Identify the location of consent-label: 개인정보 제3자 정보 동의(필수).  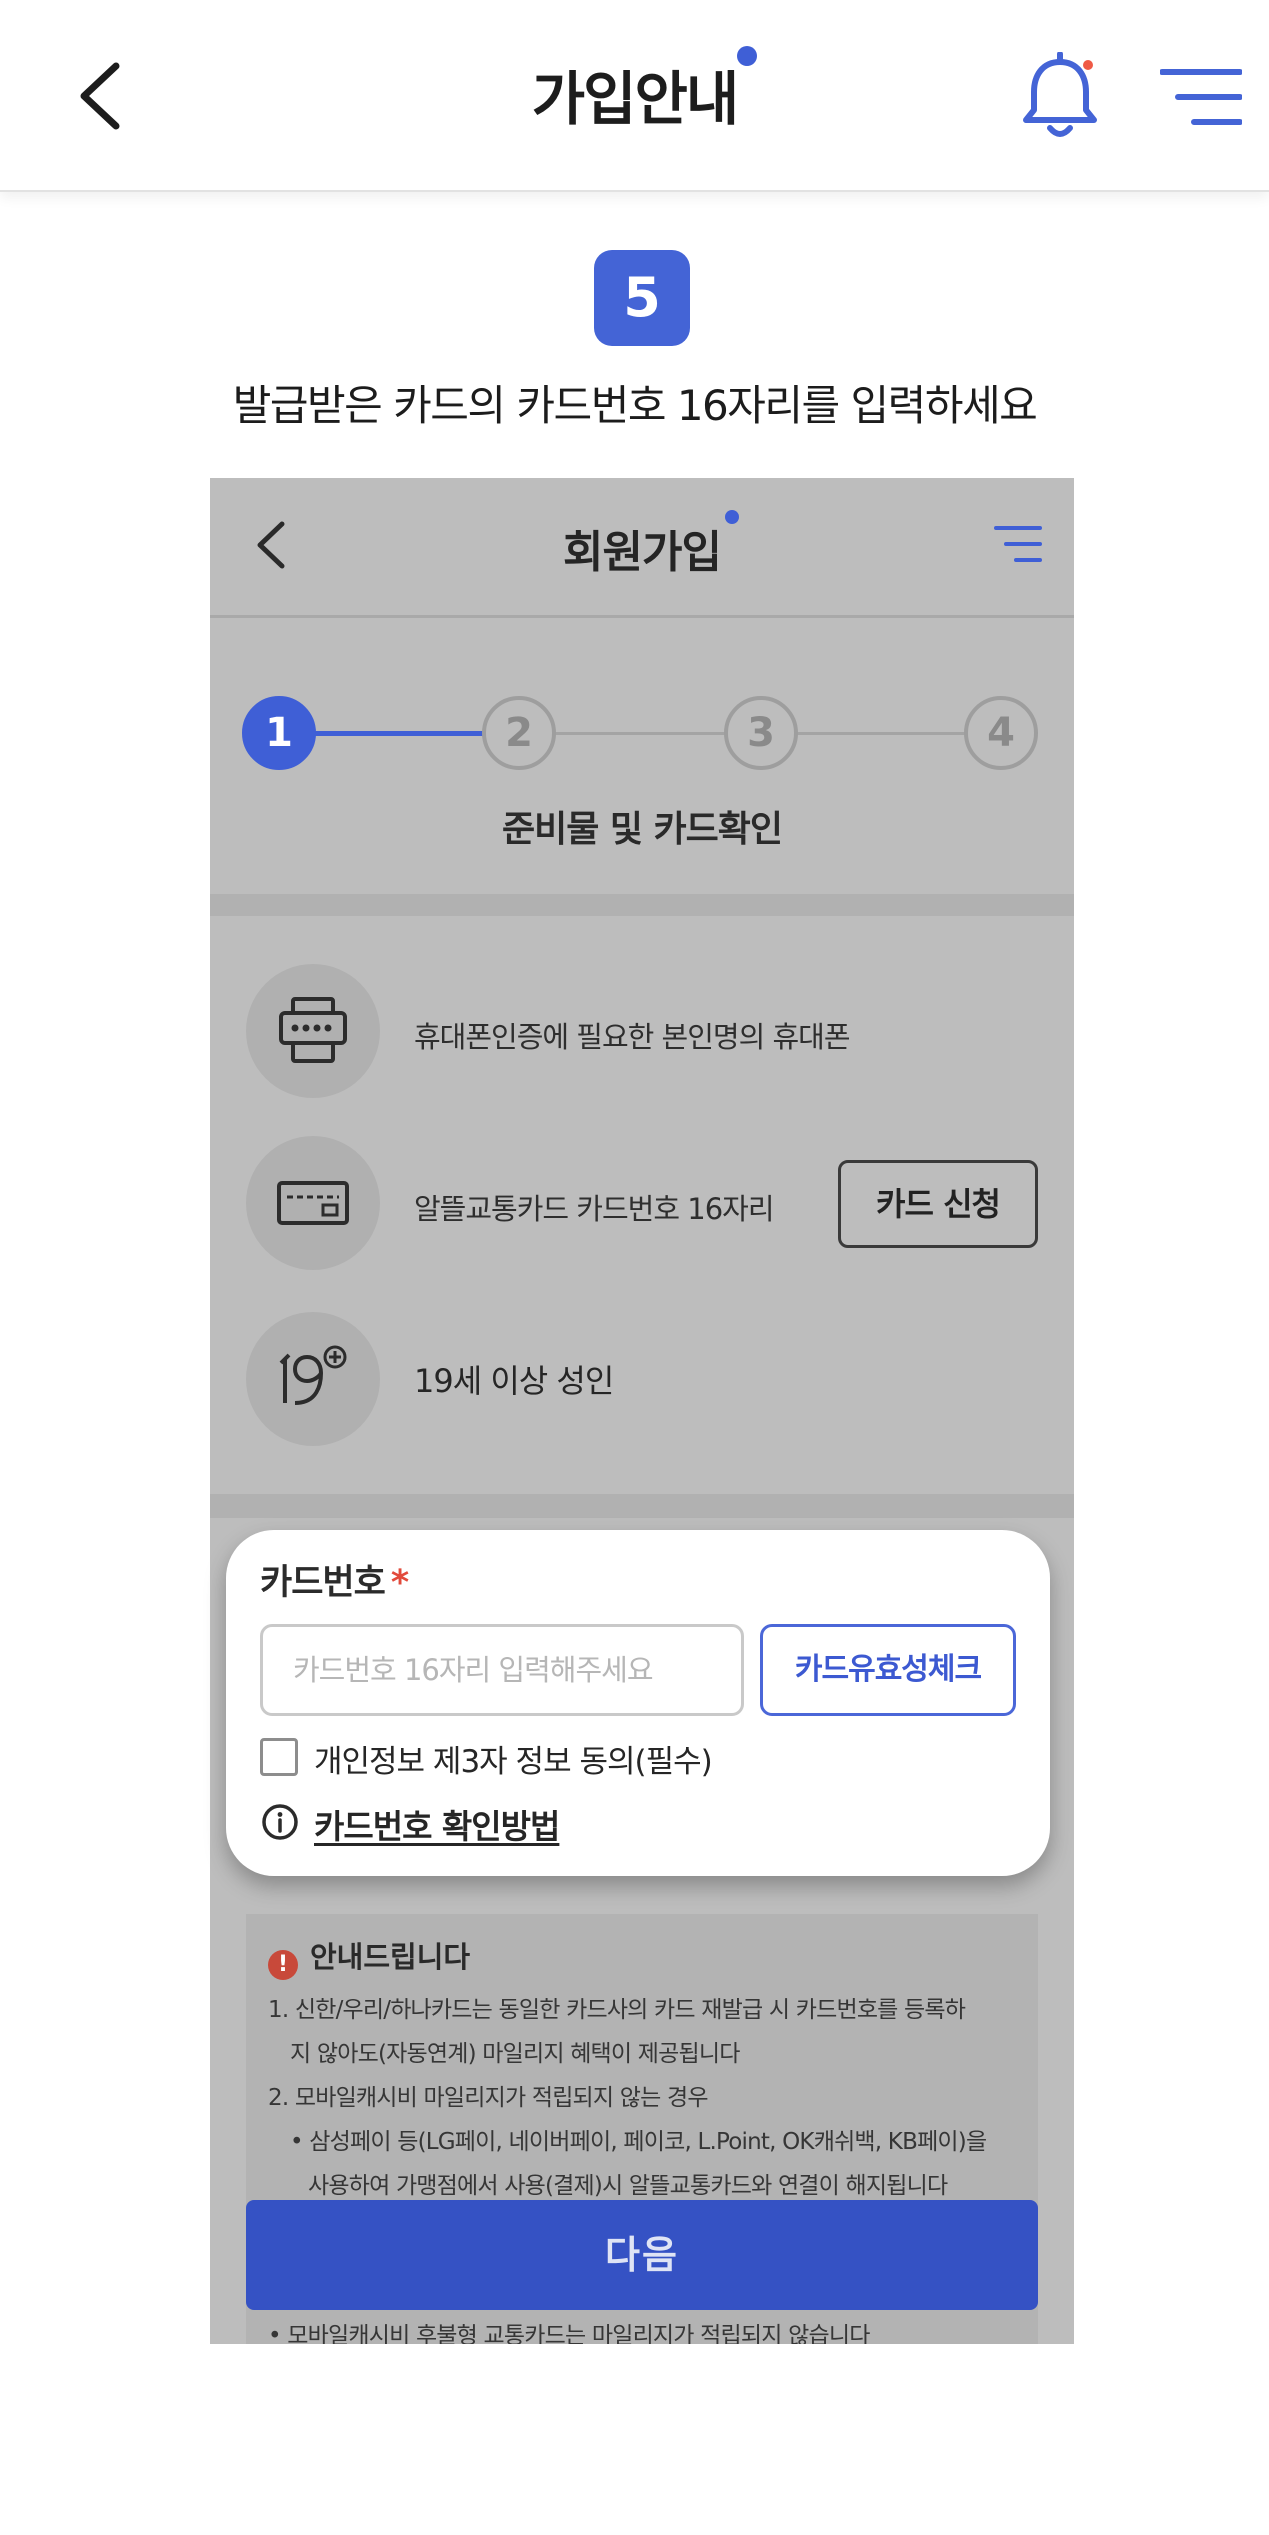
(513, 1762).